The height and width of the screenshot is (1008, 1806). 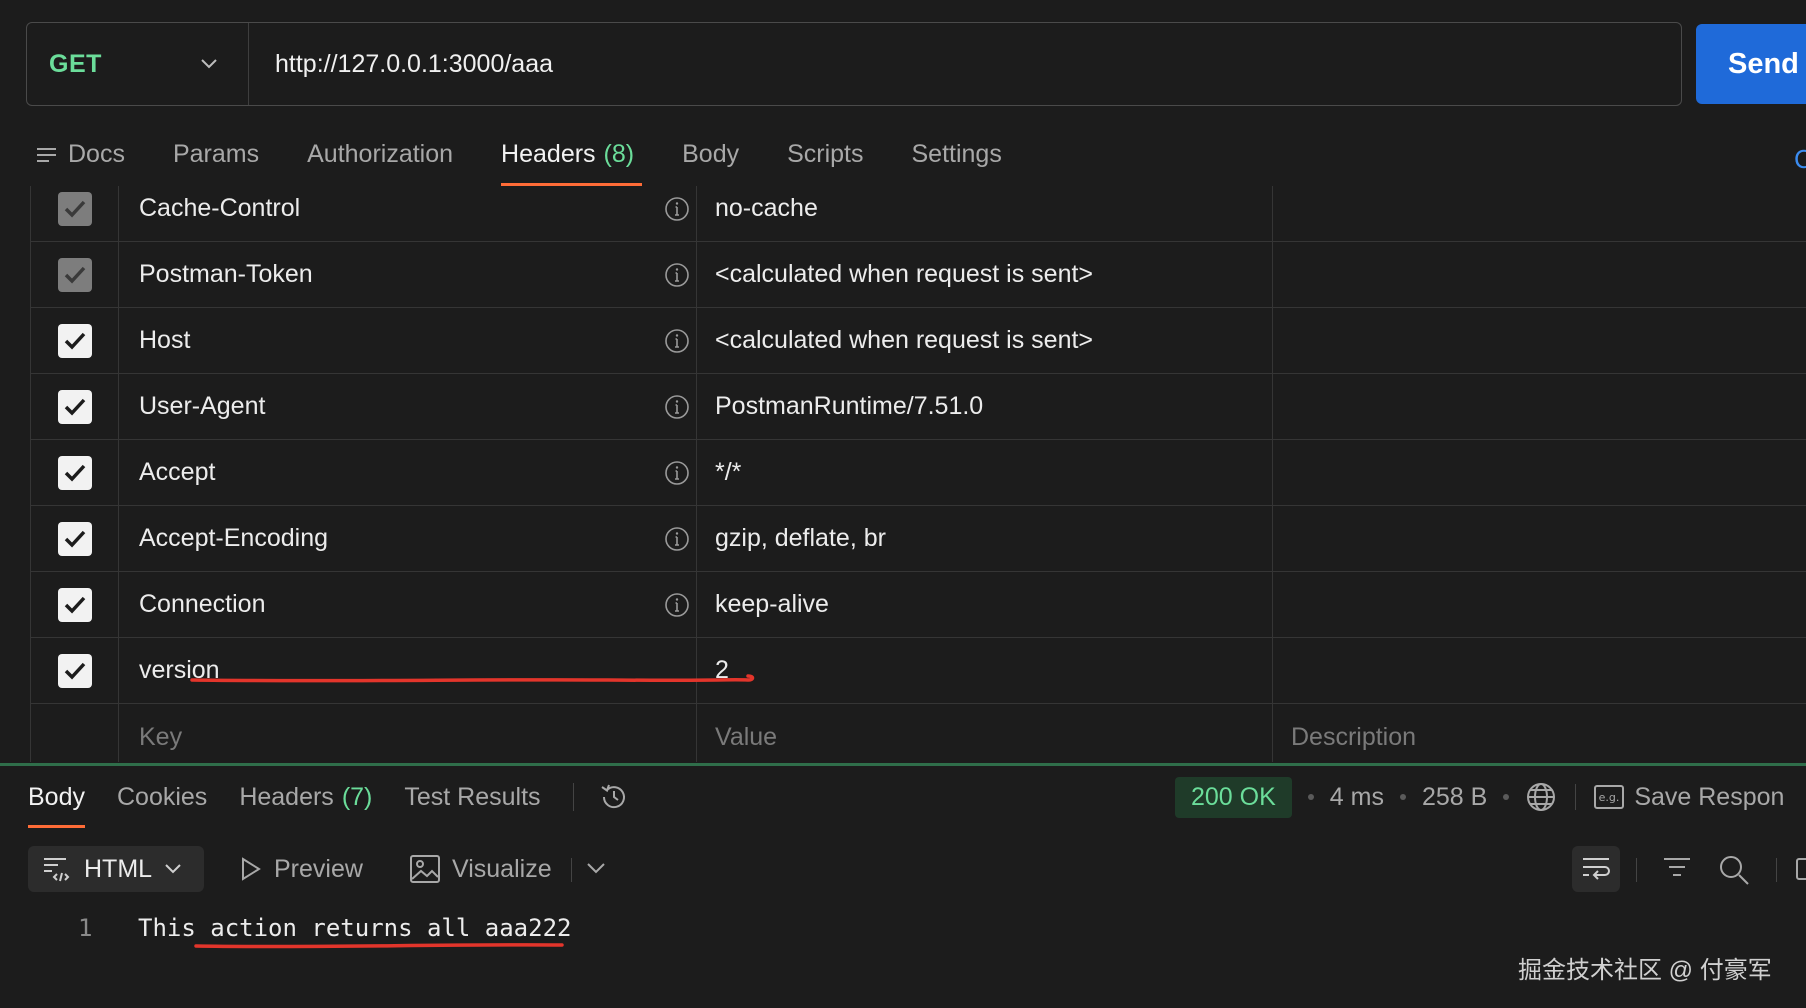 I want to click on header-row: version 2, so click(x=918, y=671).